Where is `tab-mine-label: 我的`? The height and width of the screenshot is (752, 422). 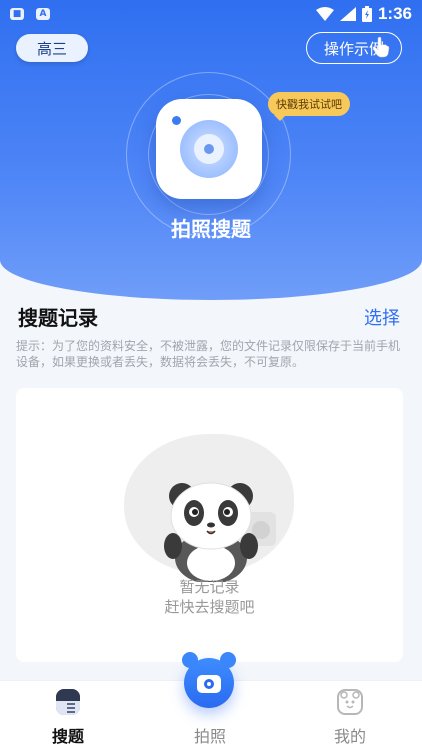 tab-mine-label: 我的 is located at coordinates (349, 736).